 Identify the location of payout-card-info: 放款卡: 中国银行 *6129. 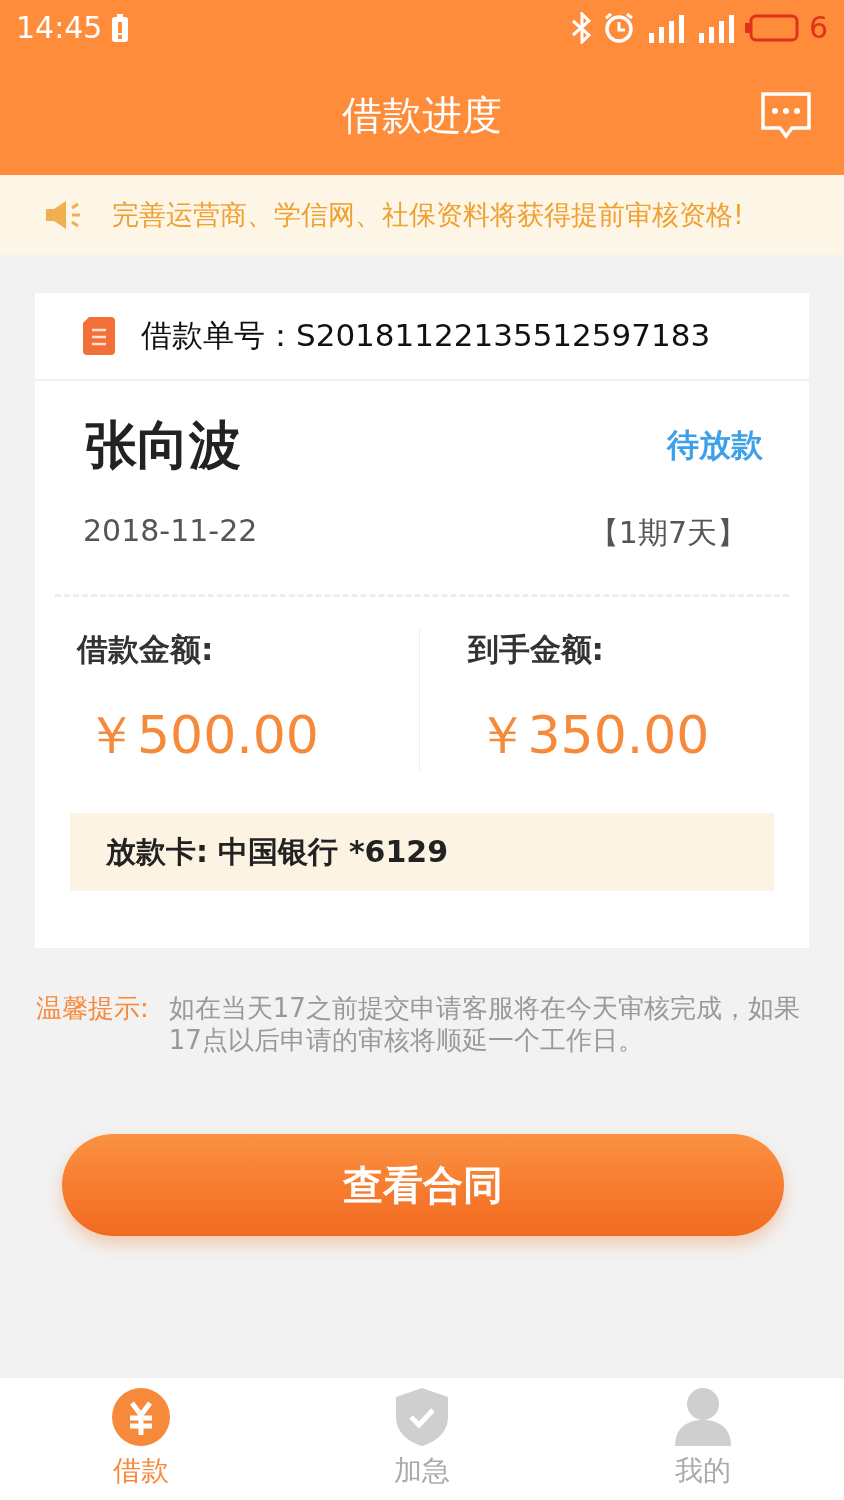
(422, 852).